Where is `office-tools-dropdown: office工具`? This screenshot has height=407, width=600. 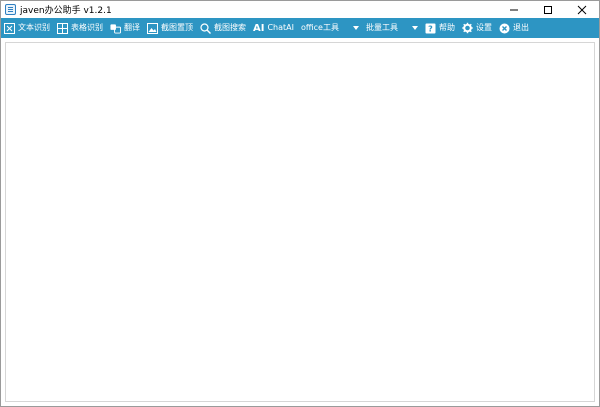
office-tools-dropdown: office工具 is located at coordinates (330, 28).